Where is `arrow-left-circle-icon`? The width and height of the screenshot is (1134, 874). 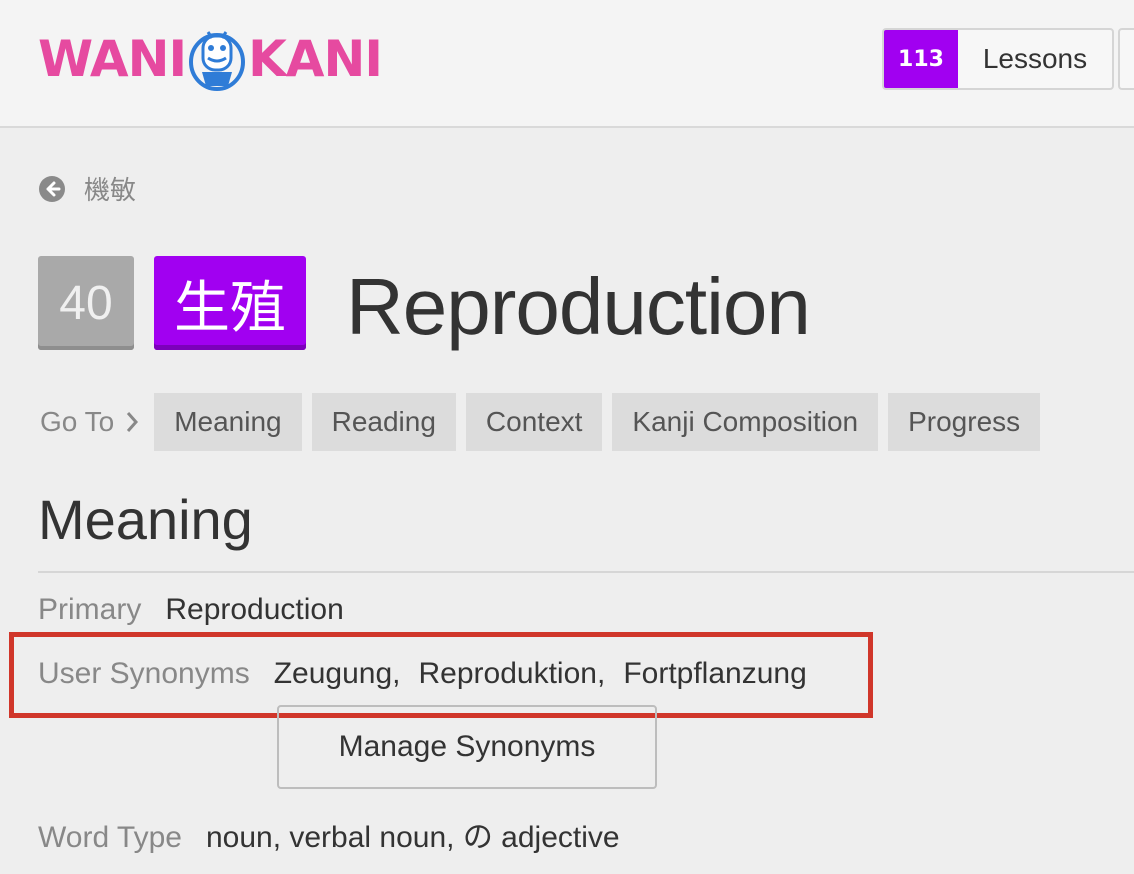
arrow-left-circle-icon is located at coordinates (52, 188).